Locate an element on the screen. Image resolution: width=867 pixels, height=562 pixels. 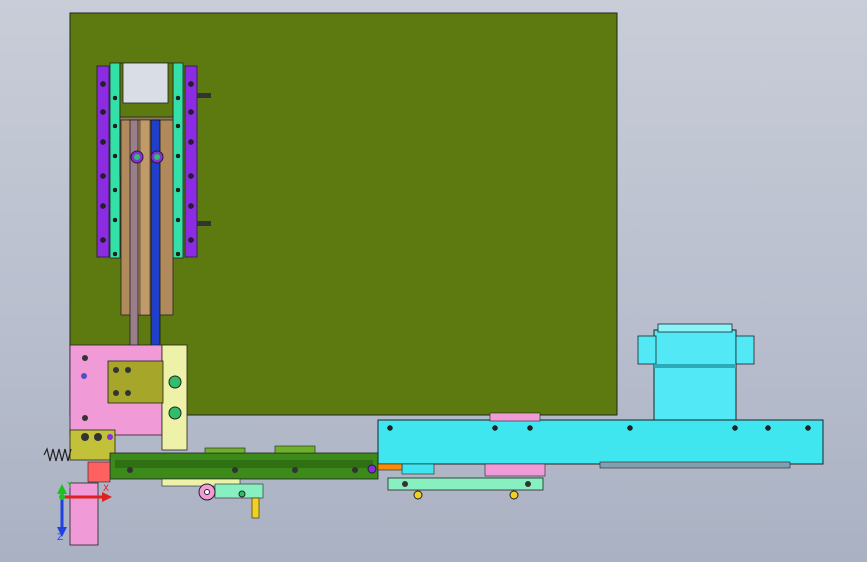
carriage-pin-right-inner is located at coordinates (157, 157).